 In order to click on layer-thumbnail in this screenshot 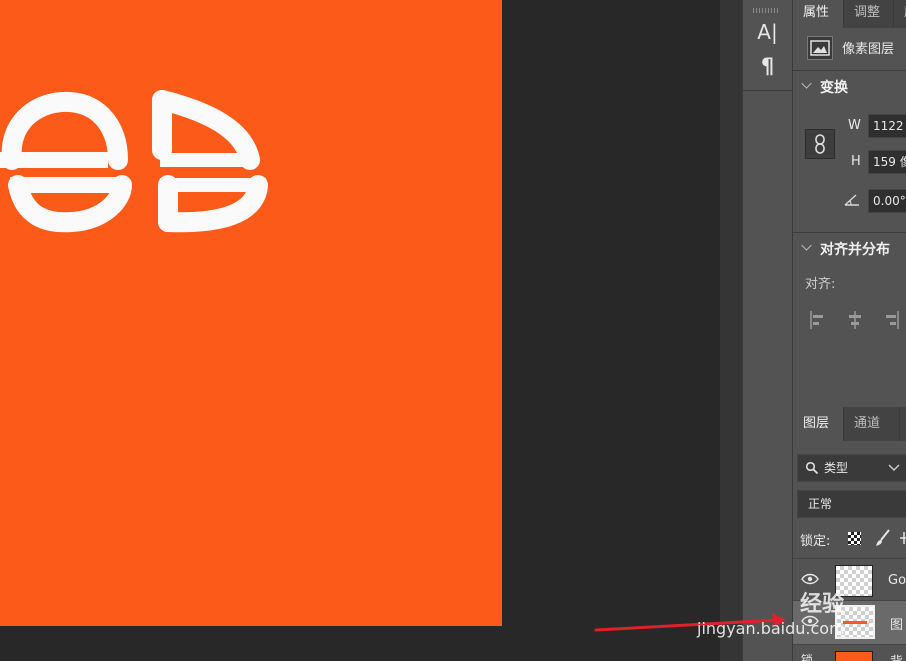, I will do `click(854, 656)`.